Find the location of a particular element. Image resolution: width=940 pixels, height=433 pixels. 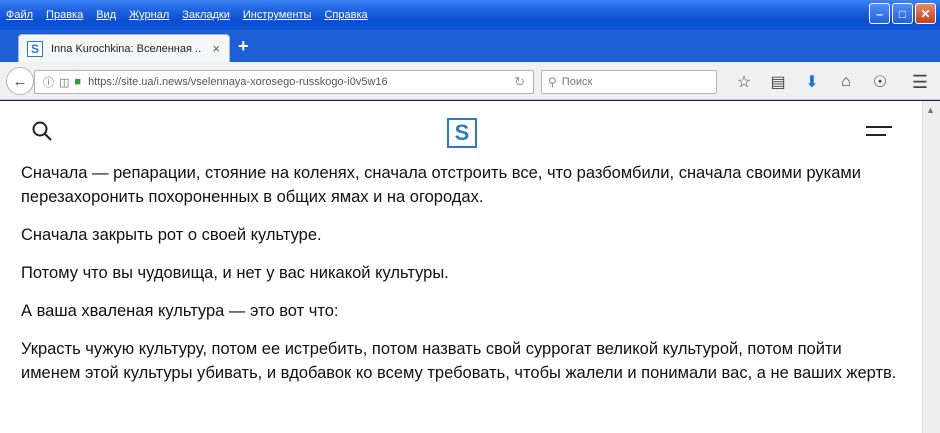

site-search-icon is located at coordinates (42, 131).